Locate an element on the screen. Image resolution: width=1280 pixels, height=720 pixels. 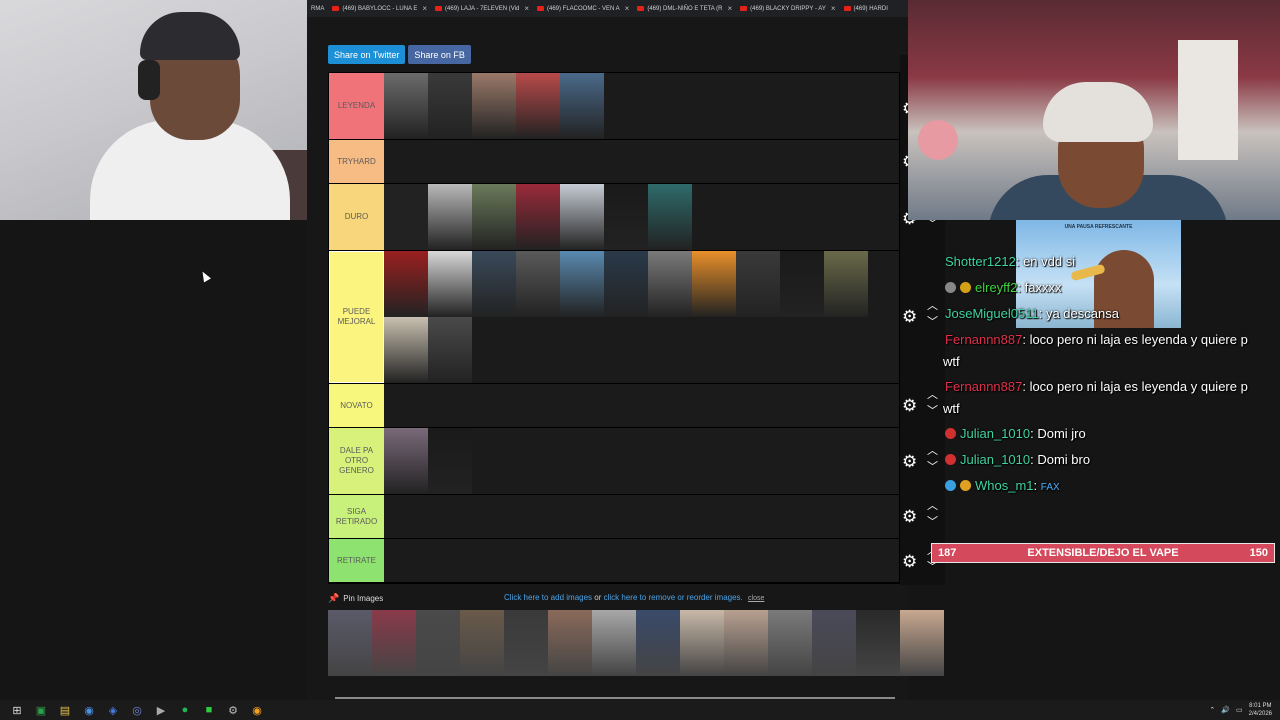
browser-tab: (469) DML-NIÑO E TETA (R × is located at coordinates (684, 8).